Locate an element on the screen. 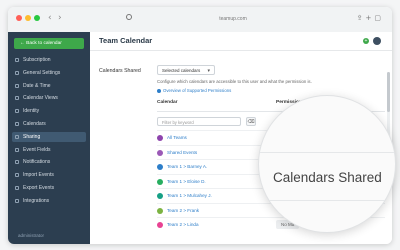 This screenshot has height=250, width=400. sidebar-item-general-settings: General Settings is located at coordinates (49, 73).